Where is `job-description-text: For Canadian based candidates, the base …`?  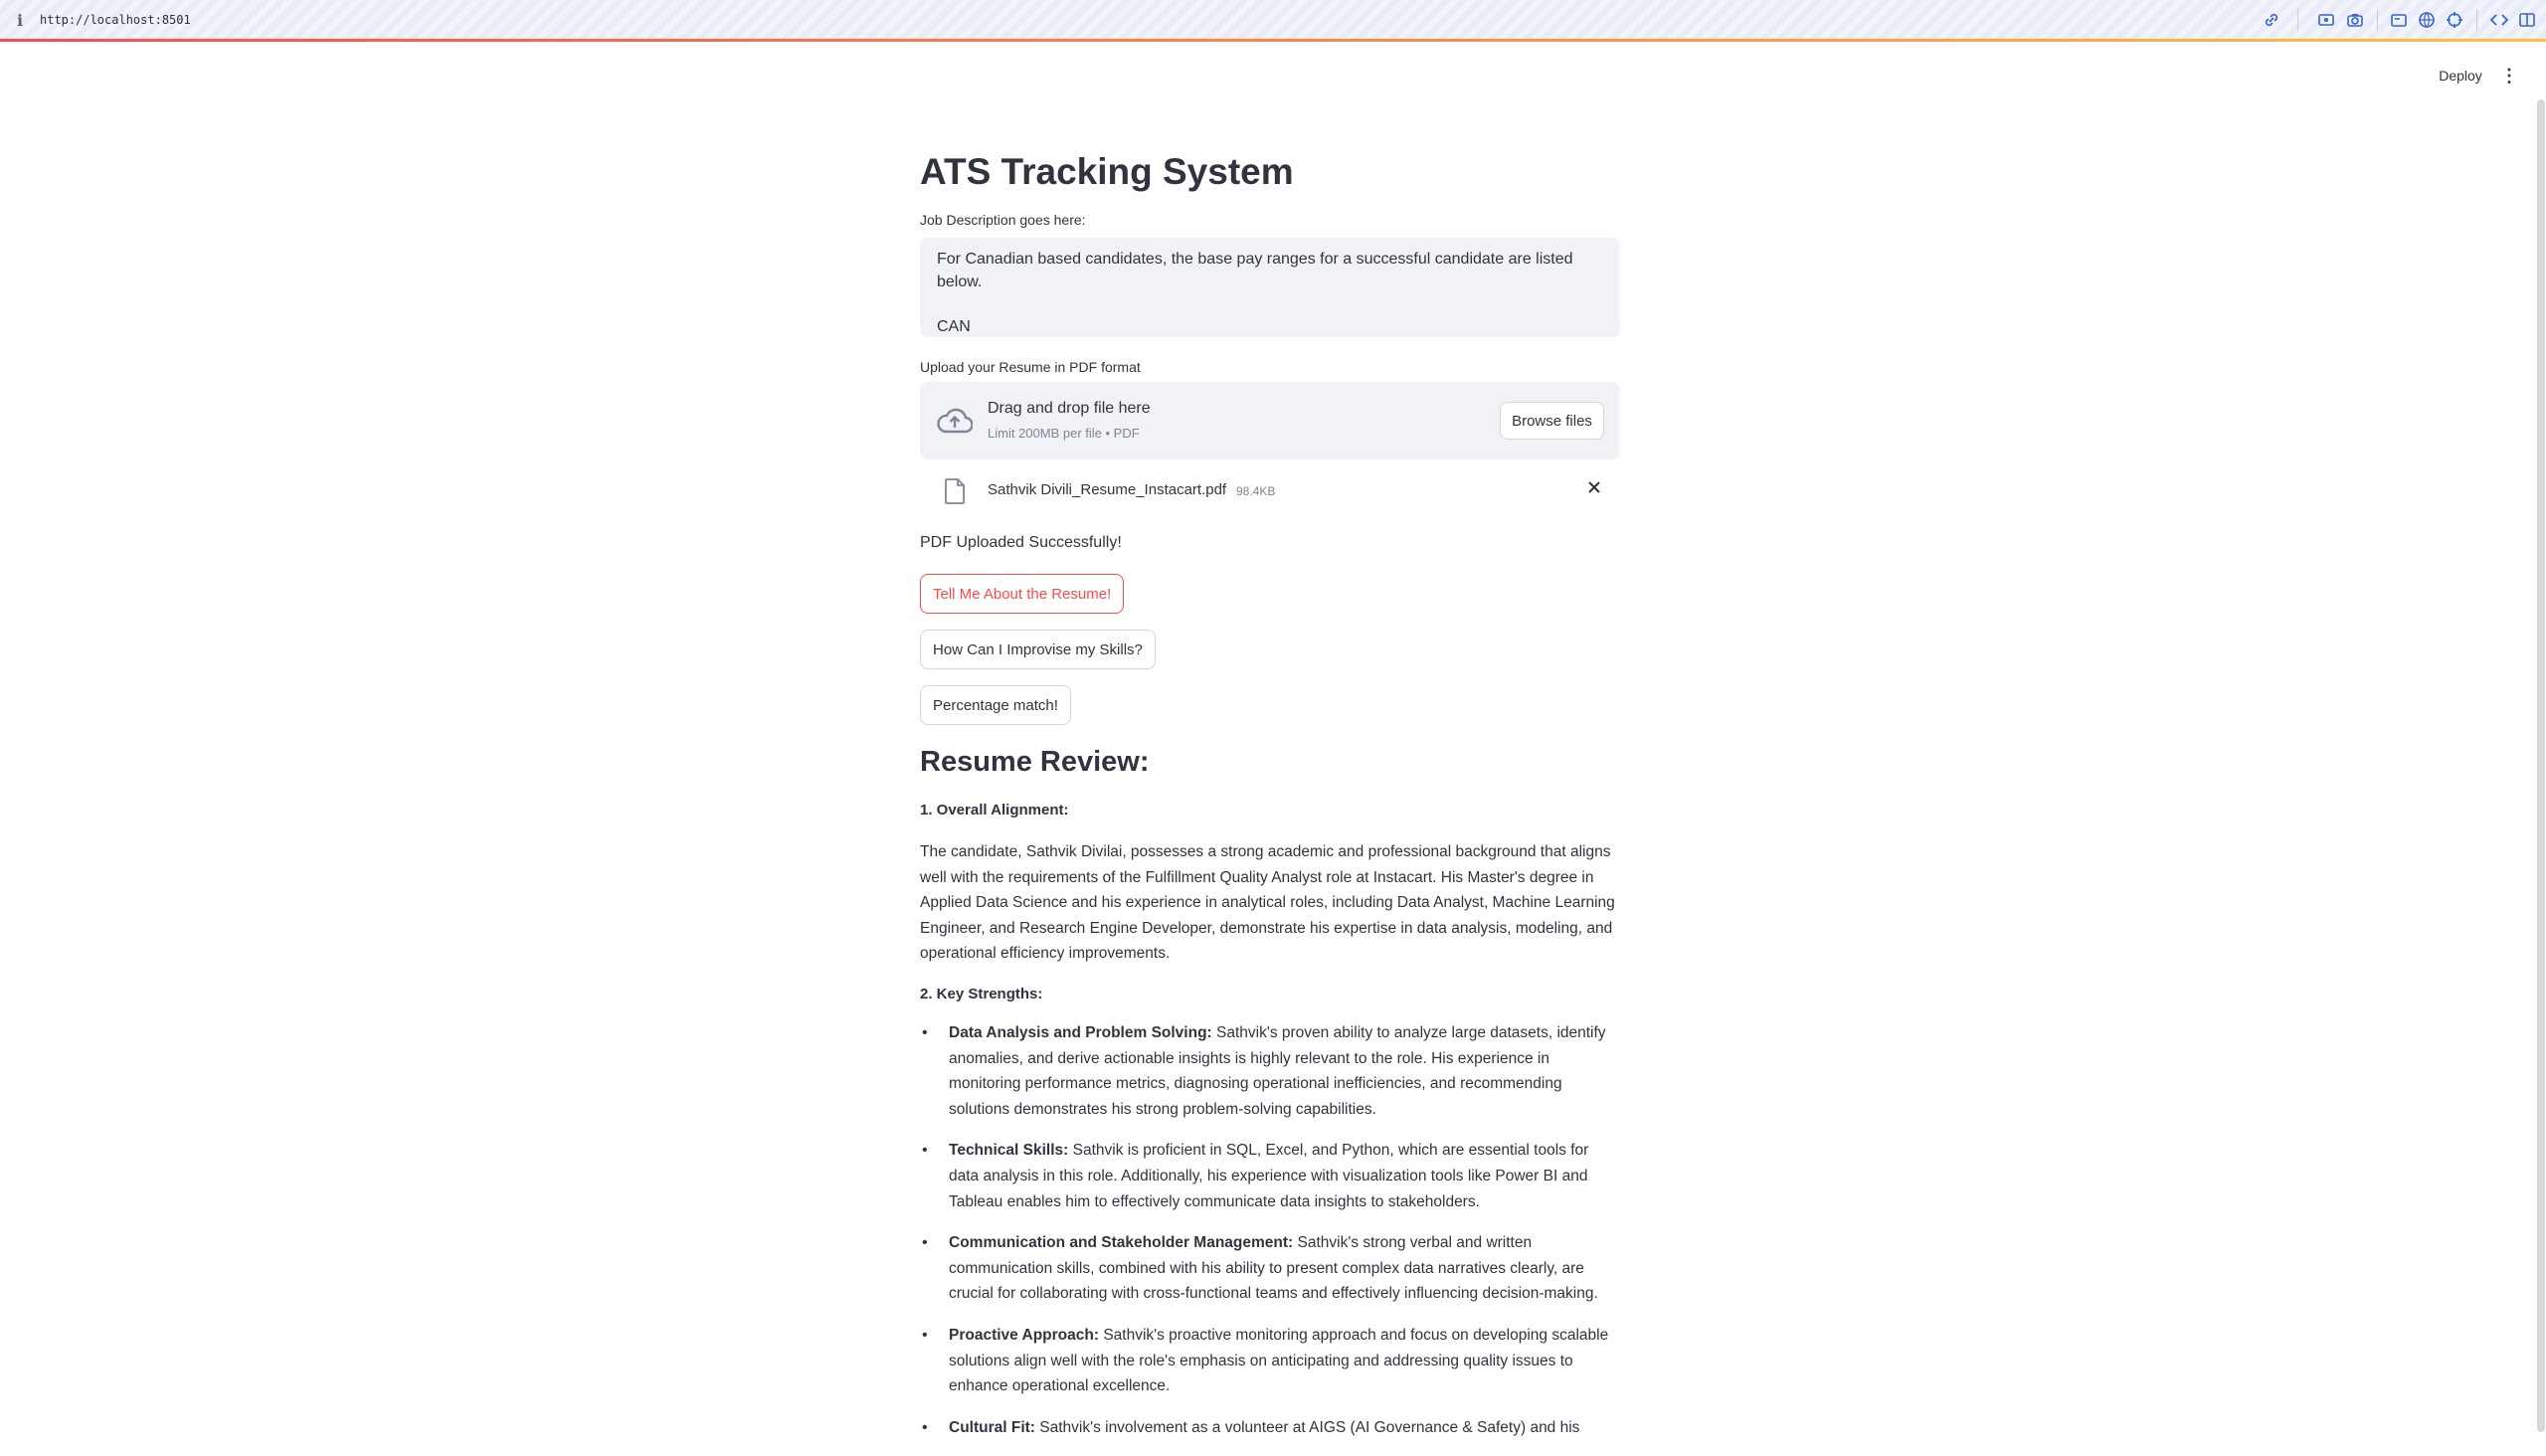 job-description-text: For Canadian based candidates, the base … is located at coordinates (1255, 293).